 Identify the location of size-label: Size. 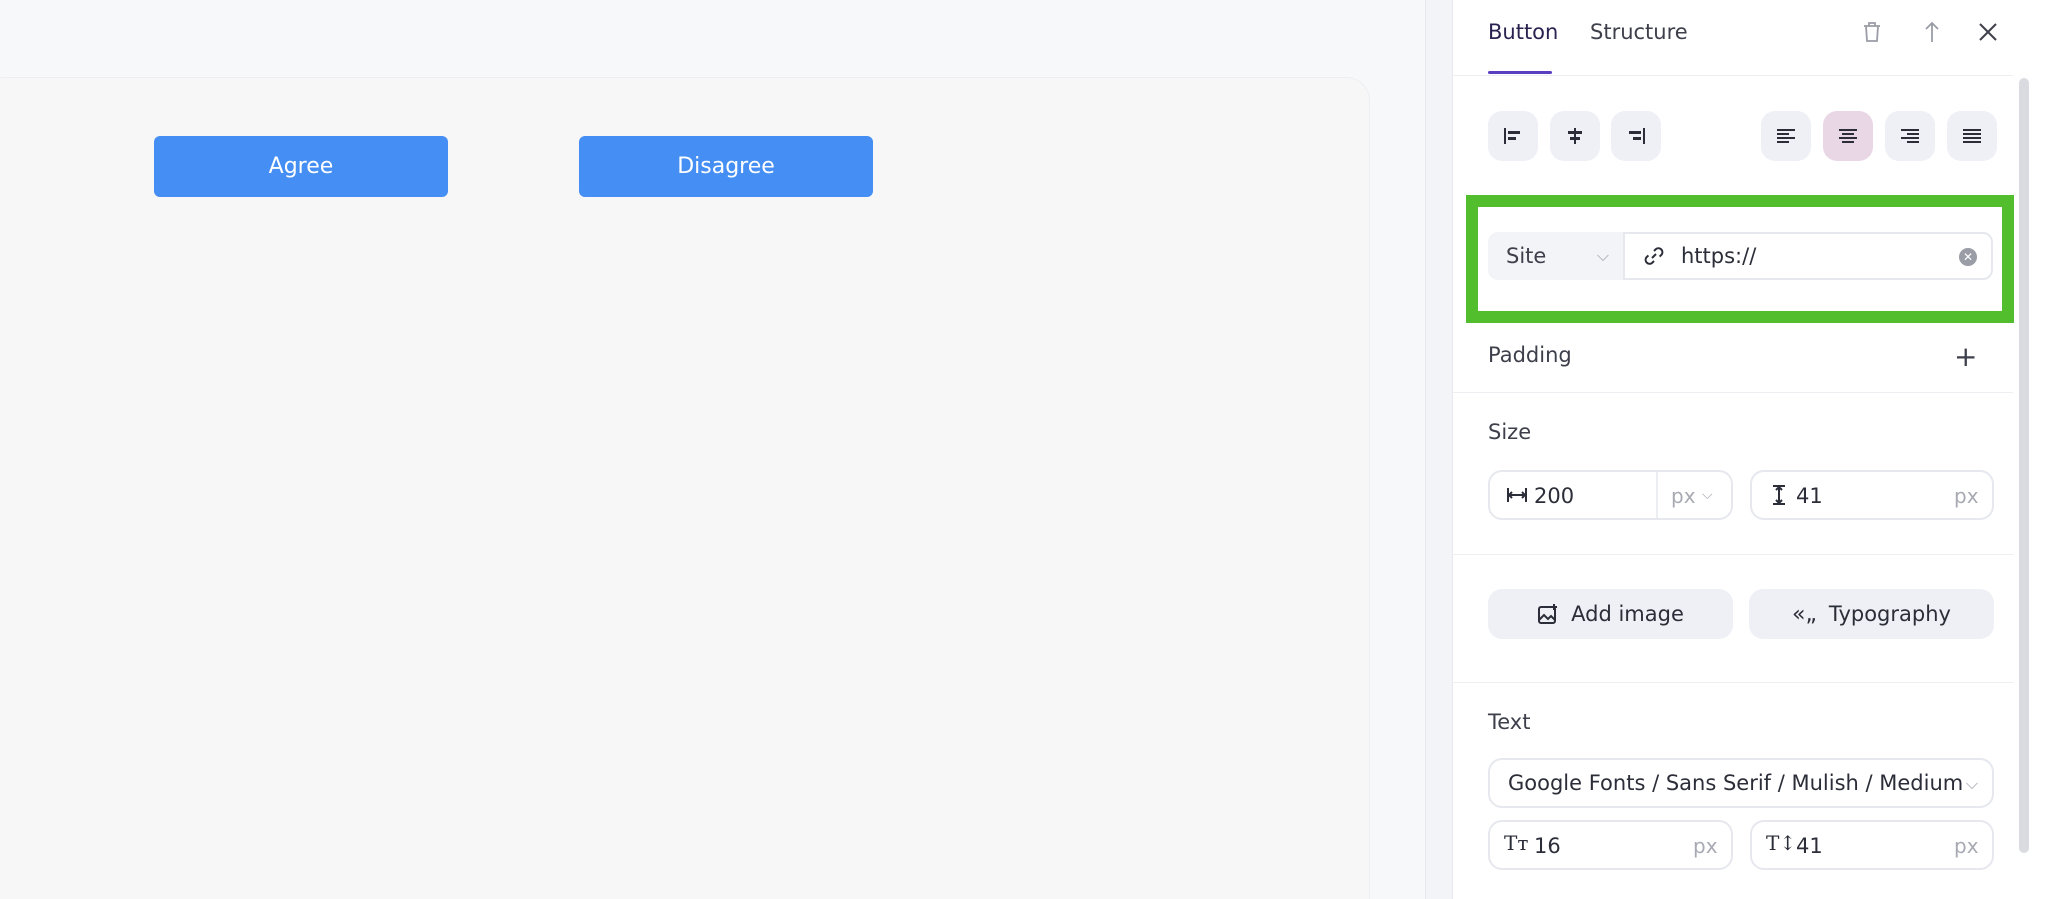
(1510, 432).